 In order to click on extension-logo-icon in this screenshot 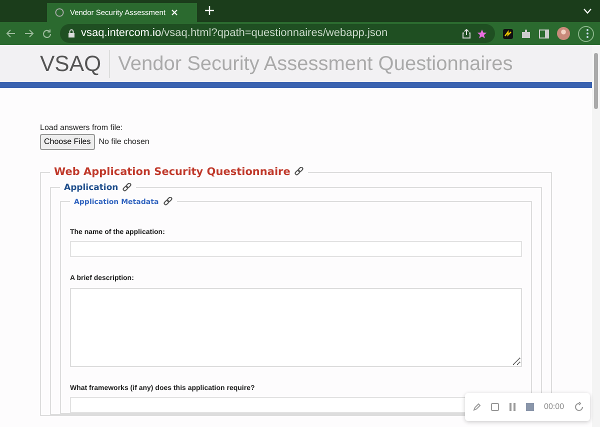, I will do `click(508, 33)`.